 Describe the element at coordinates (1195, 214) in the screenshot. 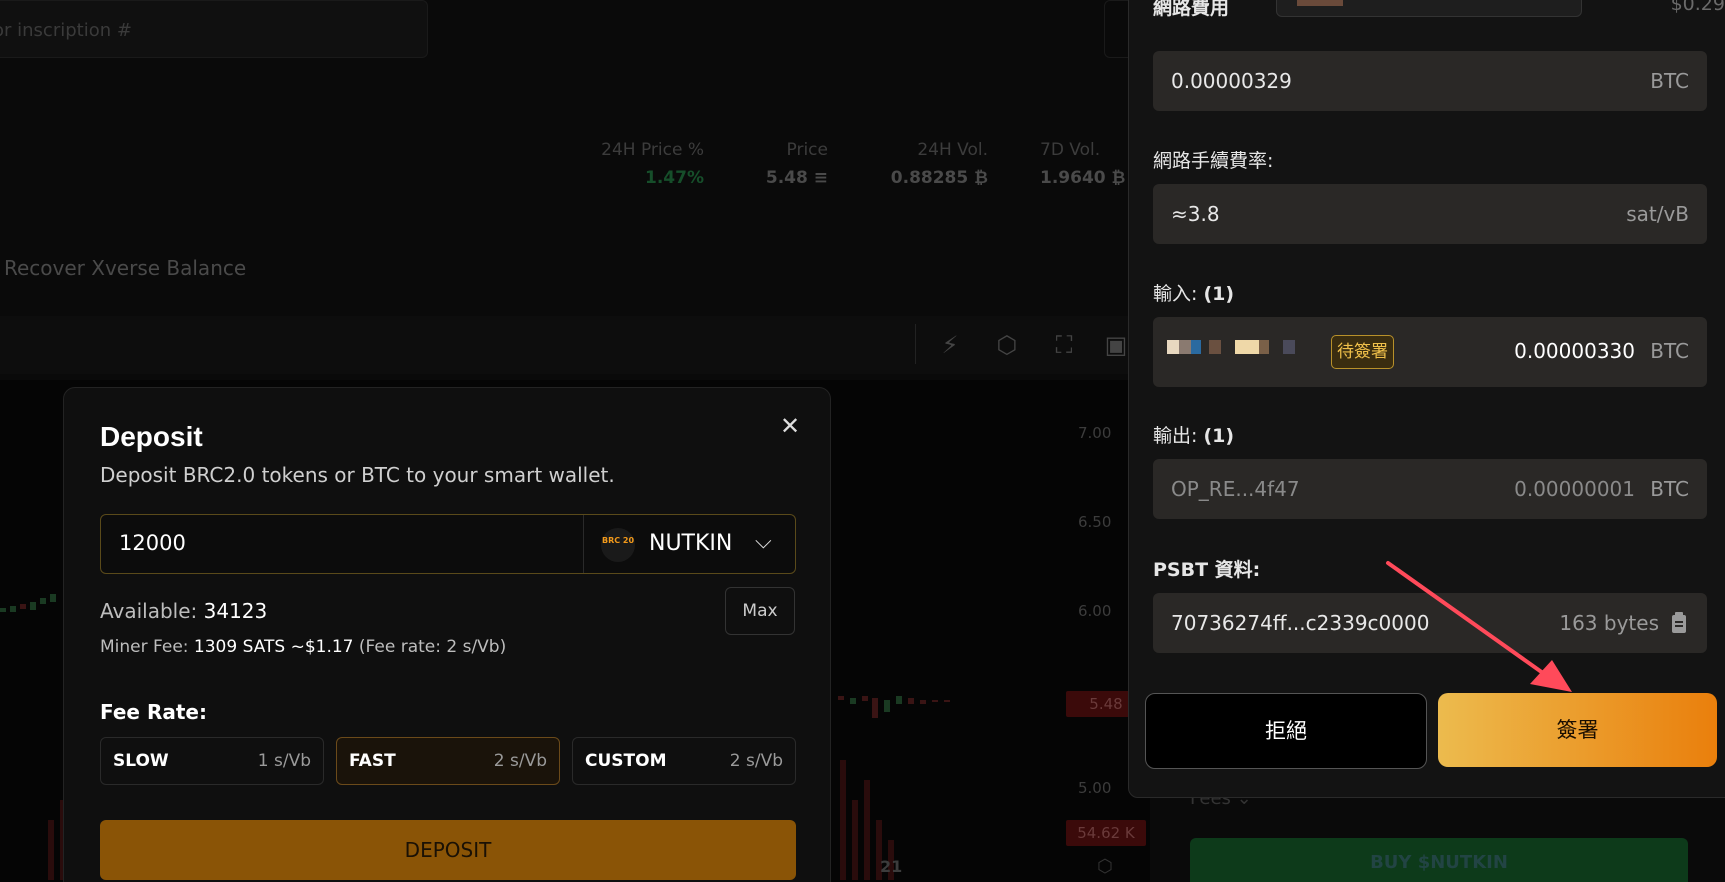

I see `fee-rate-value: ≈3.8` at that location.